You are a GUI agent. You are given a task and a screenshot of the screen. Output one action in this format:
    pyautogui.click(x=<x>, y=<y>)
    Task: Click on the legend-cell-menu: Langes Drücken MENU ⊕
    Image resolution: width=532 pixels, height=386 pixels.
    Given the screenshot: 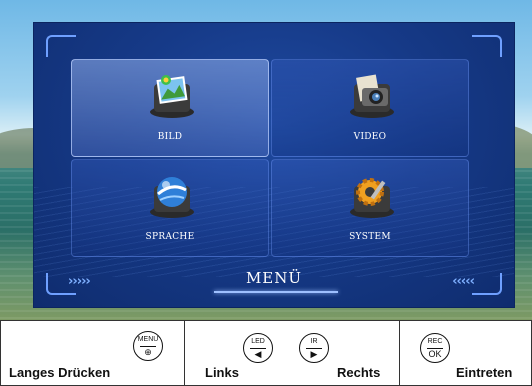 What is the action you would take?
    pyautogui.click(x=92, y=353)
    